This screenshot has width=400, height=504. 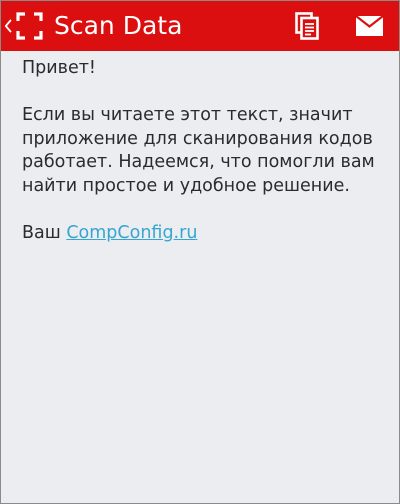 I want to click on compconfig-link: CompConfig.ru, so click(x=131, y=233).